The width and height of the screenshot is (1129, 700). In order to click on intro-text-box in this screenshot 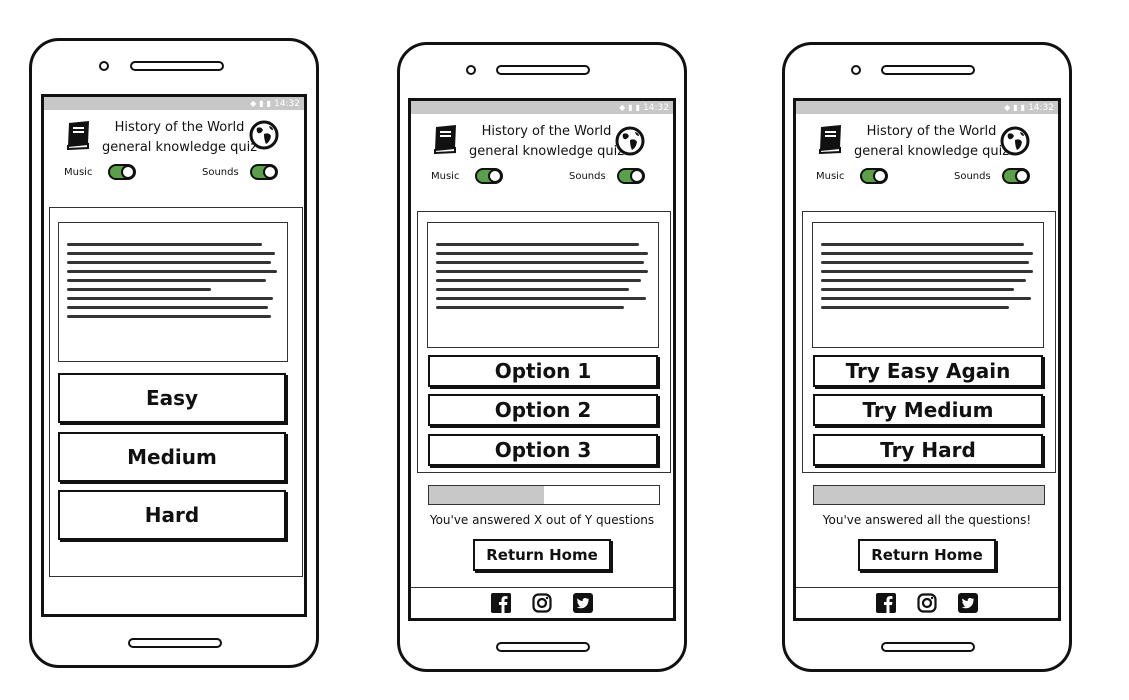, I will do `click(173, 292)`.